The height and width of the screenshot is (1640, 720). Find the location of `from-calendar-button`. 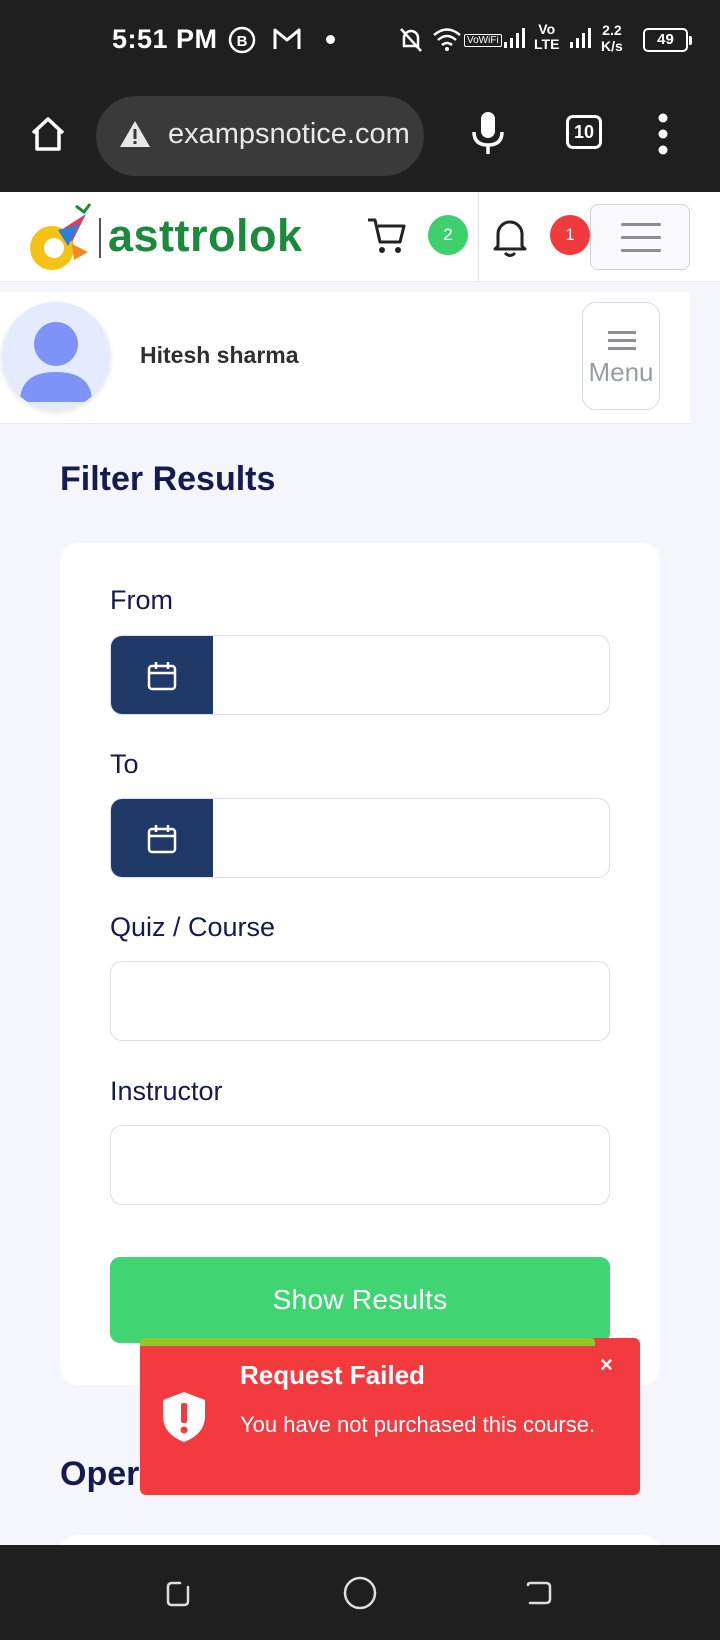

from-calendar-button is located at coordinates (162, 675).